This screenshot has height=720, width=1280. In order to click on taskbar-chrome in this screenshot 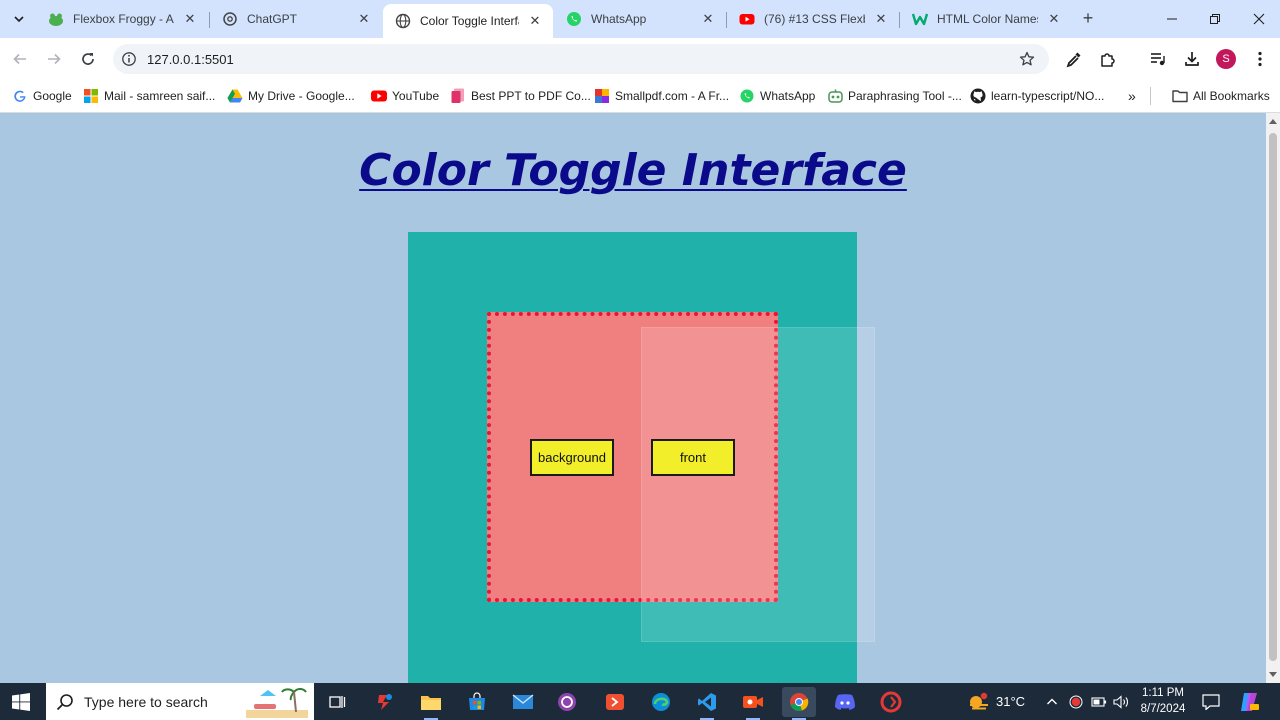, I will do `click(799, 703)`.